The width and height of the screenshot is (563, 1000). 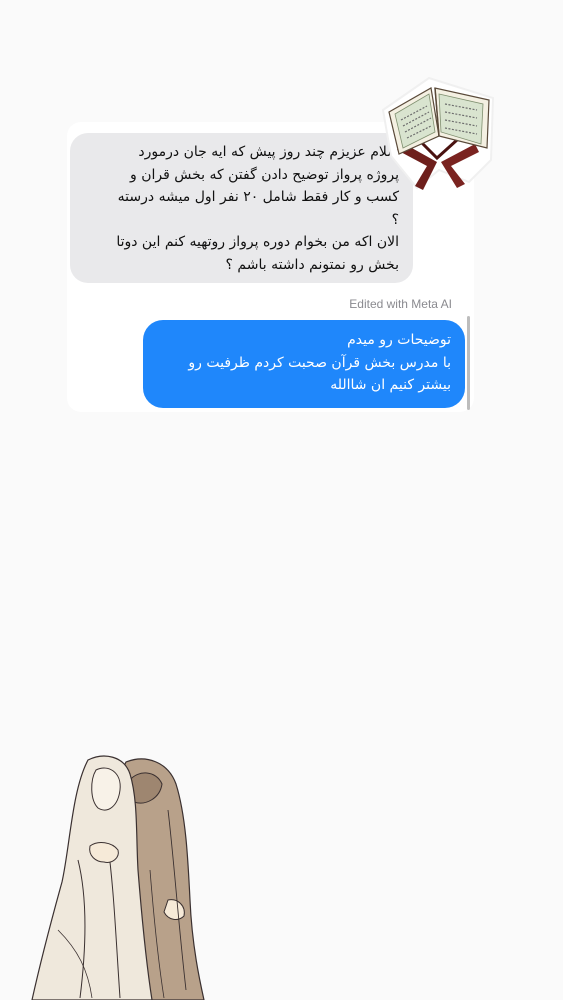 What do you see at coordinates (468, 363) in the screenshot?
I see `scroll-indicator` at bounding box center [468, 363].